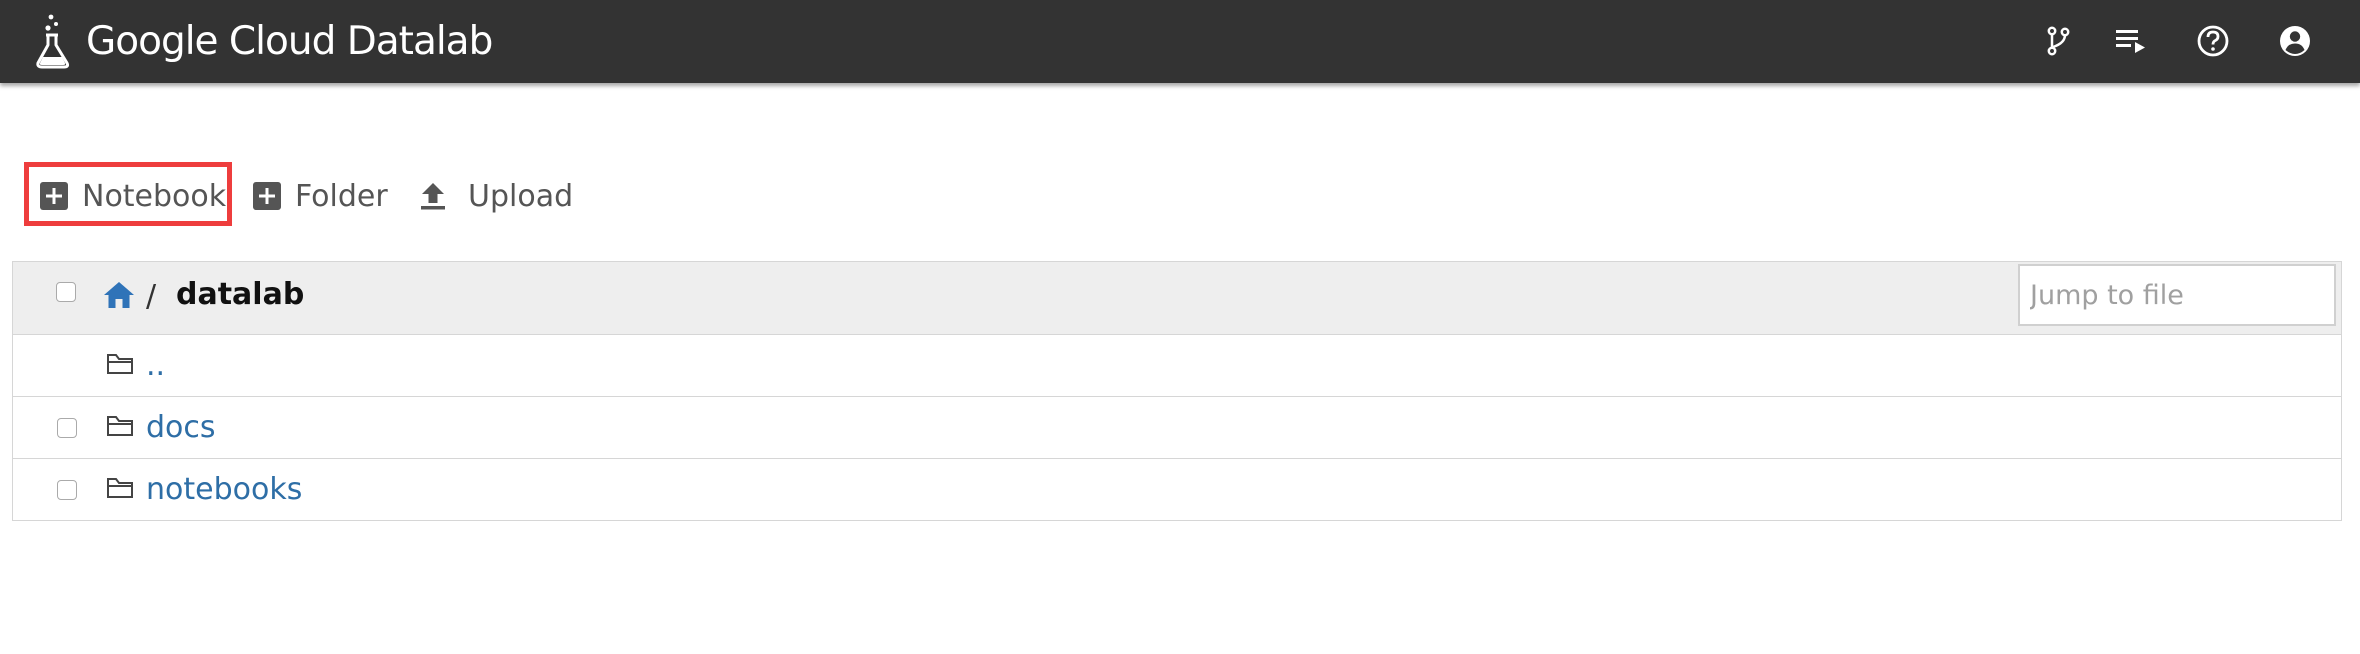 Image resolution: width=2360 pixels, height=654 pixels. What do you see at coordinates (128, 194) in the screenshot?
I see `notebook-highlight-box` at bounding box center [128, 194].